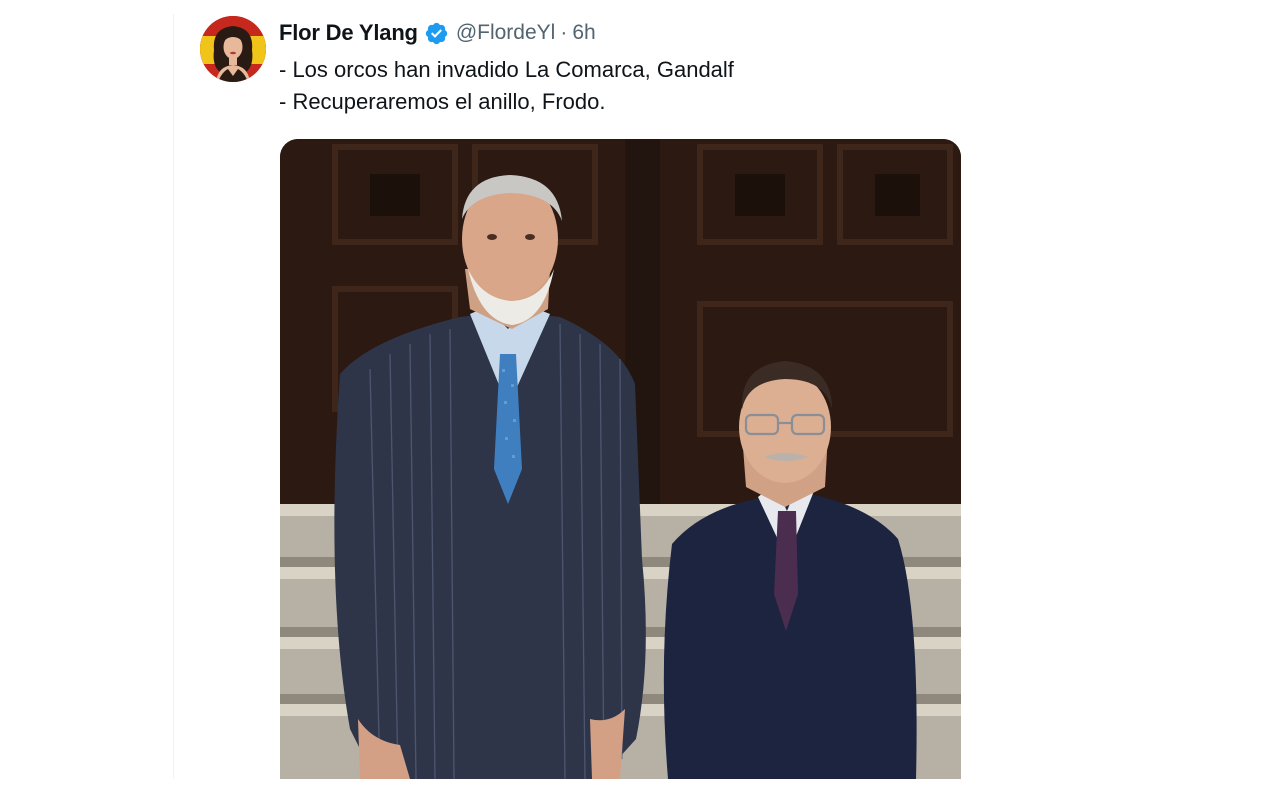 The width and height of the screenshot is (1280, 793). Describe the element at coordinates (442, 101) in the screenshot. I see `tweet-text-line: - Recuperaremos el anillo, Frodo.` at that location.